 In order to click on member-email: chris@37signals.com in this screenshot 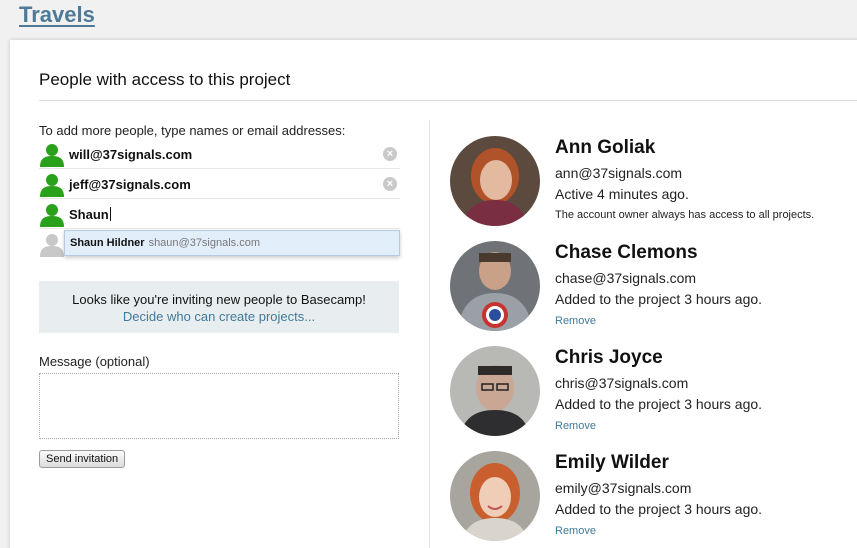, I will do `click(622, 383)`.